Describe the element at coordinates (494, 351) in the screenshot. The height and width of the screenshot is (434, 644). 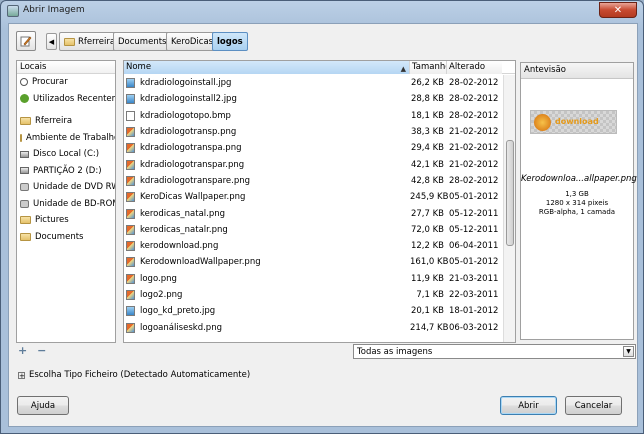
I see `file-type-filter-select: Todas as imagens ▼` at that location.